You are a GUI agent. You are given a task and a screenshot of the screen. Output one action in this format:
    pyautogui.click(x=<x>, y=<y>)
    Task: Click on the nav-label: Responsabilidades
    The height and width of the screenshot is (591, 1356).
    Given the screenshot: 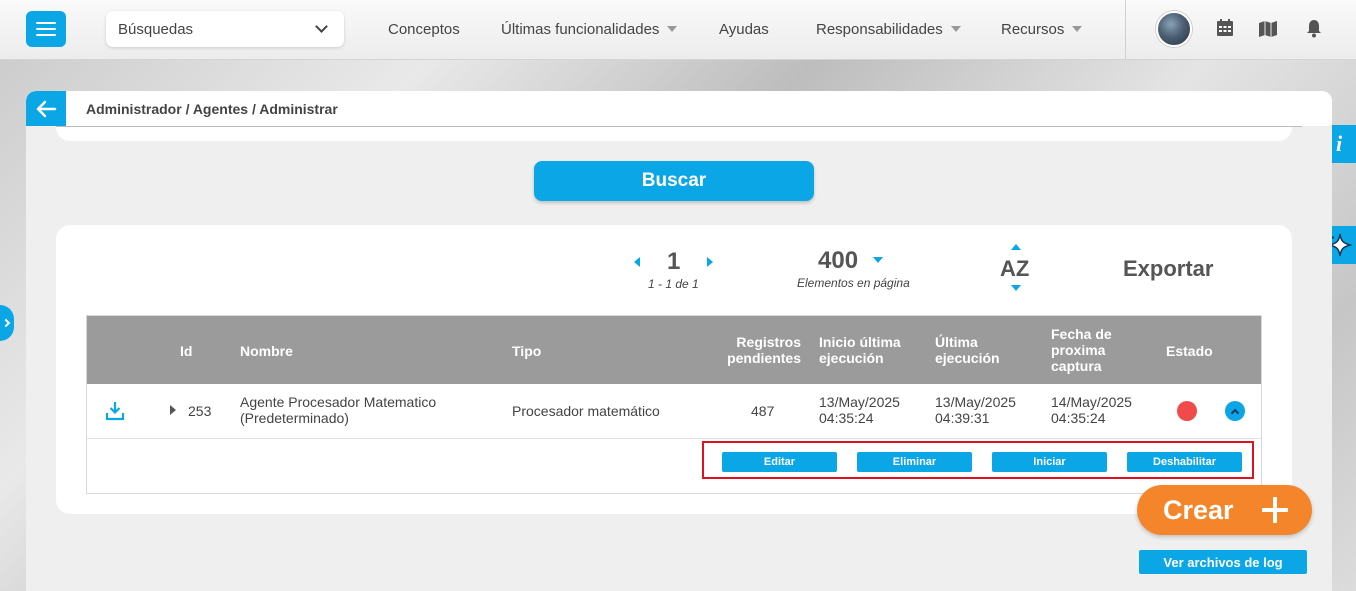 What is the action you would take?
    pyautogui.click(x=879, y=29)
    